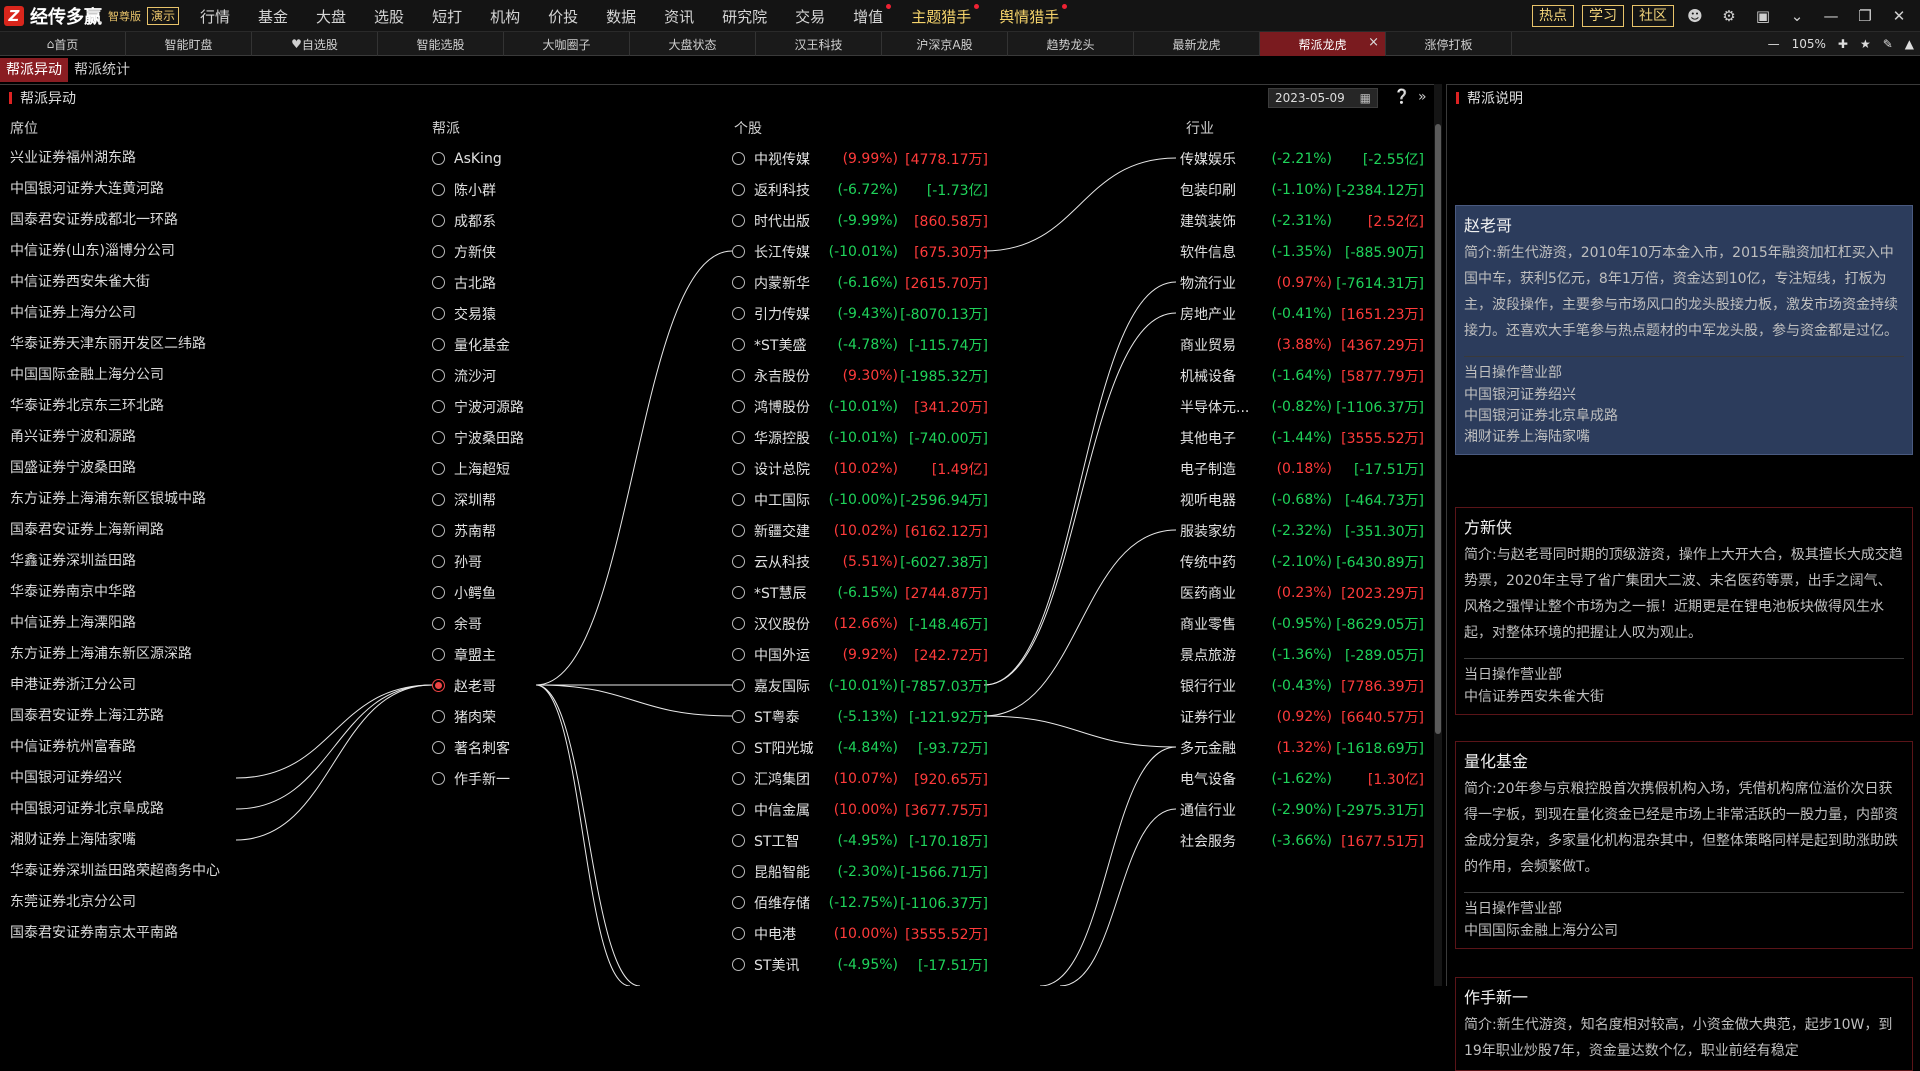 This screenshot has width=1920, height=1071. I want to click on tab-11: 涨停打板, so click(1449, 44).